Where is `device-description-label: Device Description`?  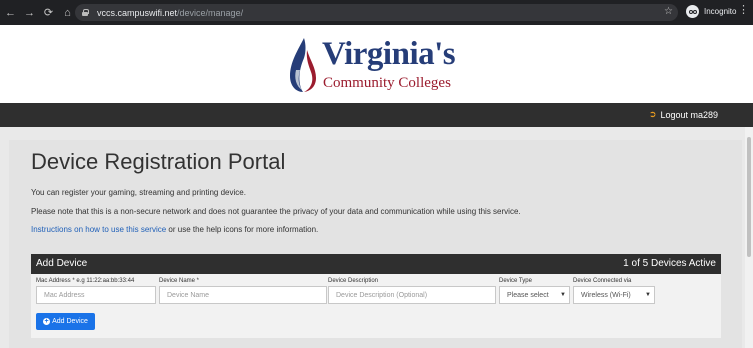 device-description-label: Device Description is located at coordinates (353, 281).